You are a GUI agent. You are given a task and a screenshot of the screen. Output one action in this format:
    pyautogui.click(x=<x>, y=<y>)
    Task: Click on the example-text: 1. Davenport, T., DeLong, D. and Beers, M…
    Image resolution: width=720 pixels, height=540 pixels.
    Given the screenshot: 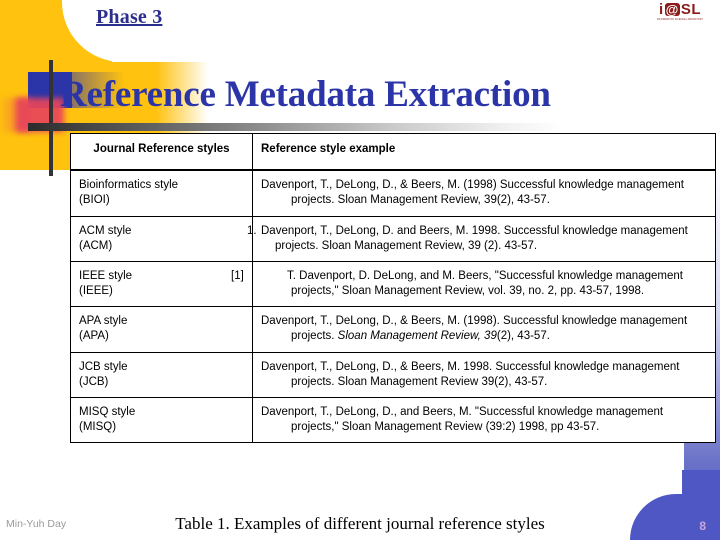 What is the action you would take?
    pyautogui.click(x=467, y=238)
    